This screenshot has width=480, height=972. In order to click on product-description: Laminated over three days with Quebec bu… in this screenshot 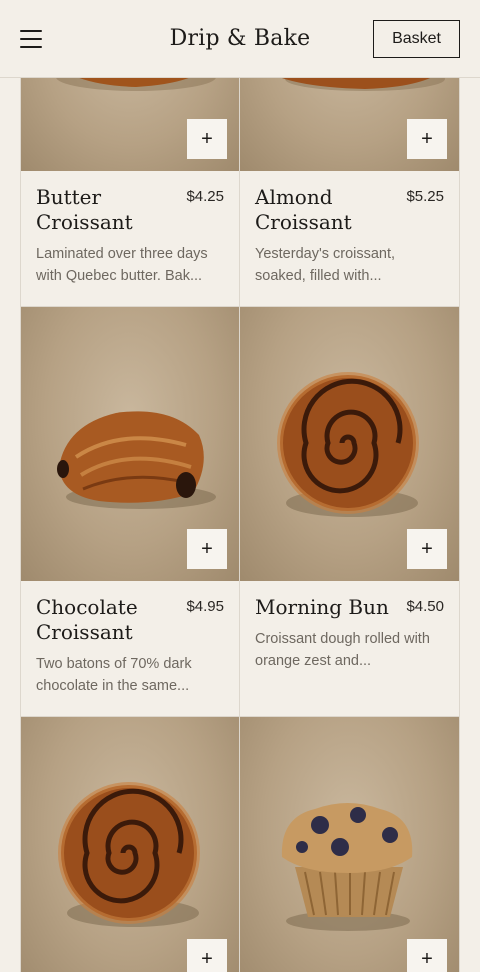, I will do `click(122, 265)`.